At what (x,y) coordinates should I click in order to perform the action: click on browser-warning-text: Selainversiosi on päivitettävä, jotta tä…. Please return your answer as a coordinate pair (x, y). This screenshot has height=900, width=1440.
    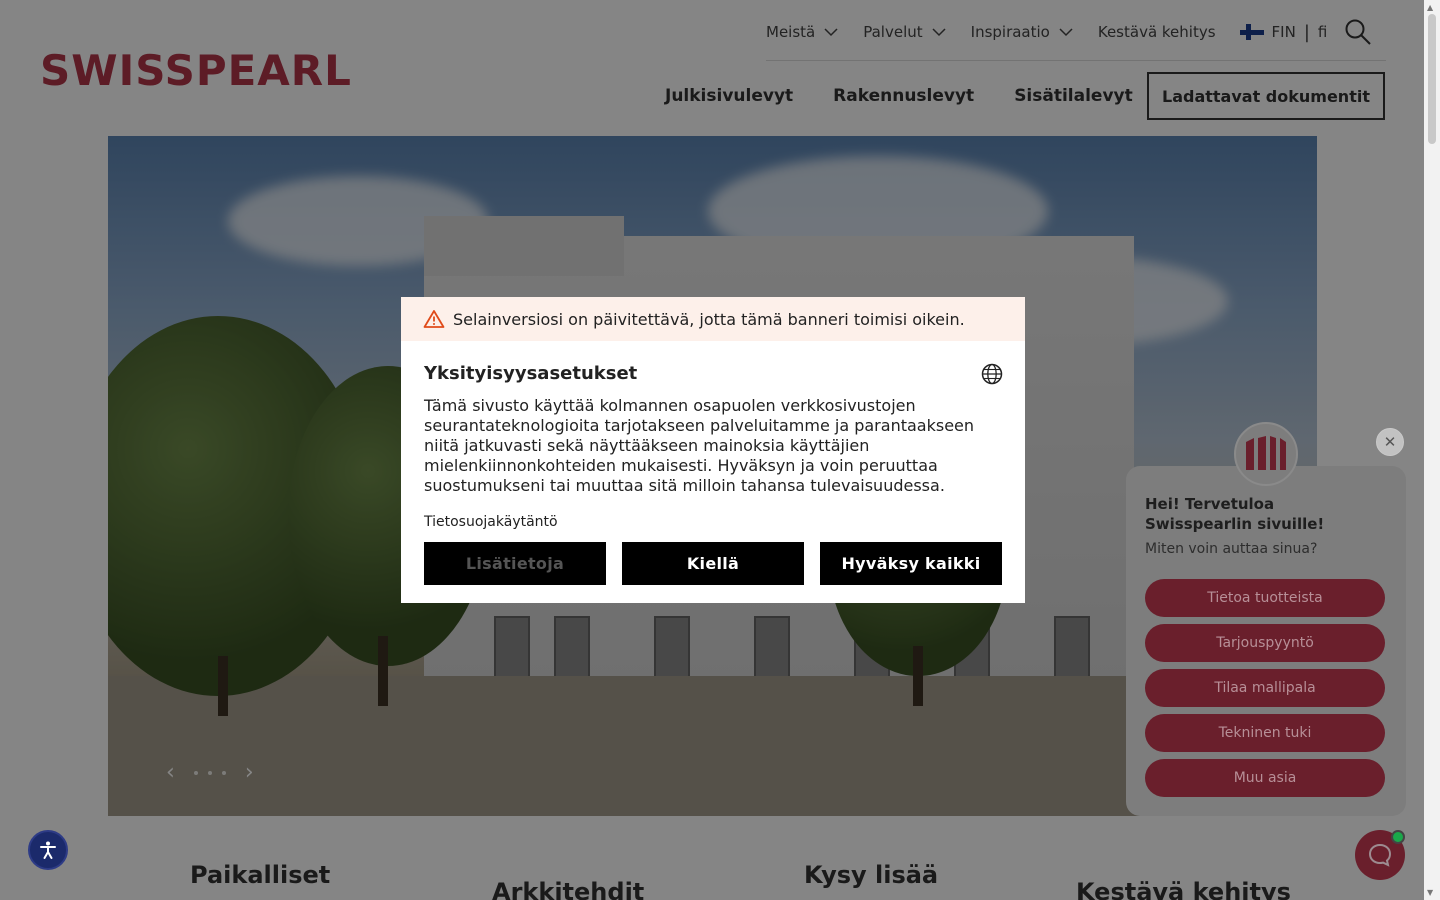
    Looking at the image, I should click on (709, 319).